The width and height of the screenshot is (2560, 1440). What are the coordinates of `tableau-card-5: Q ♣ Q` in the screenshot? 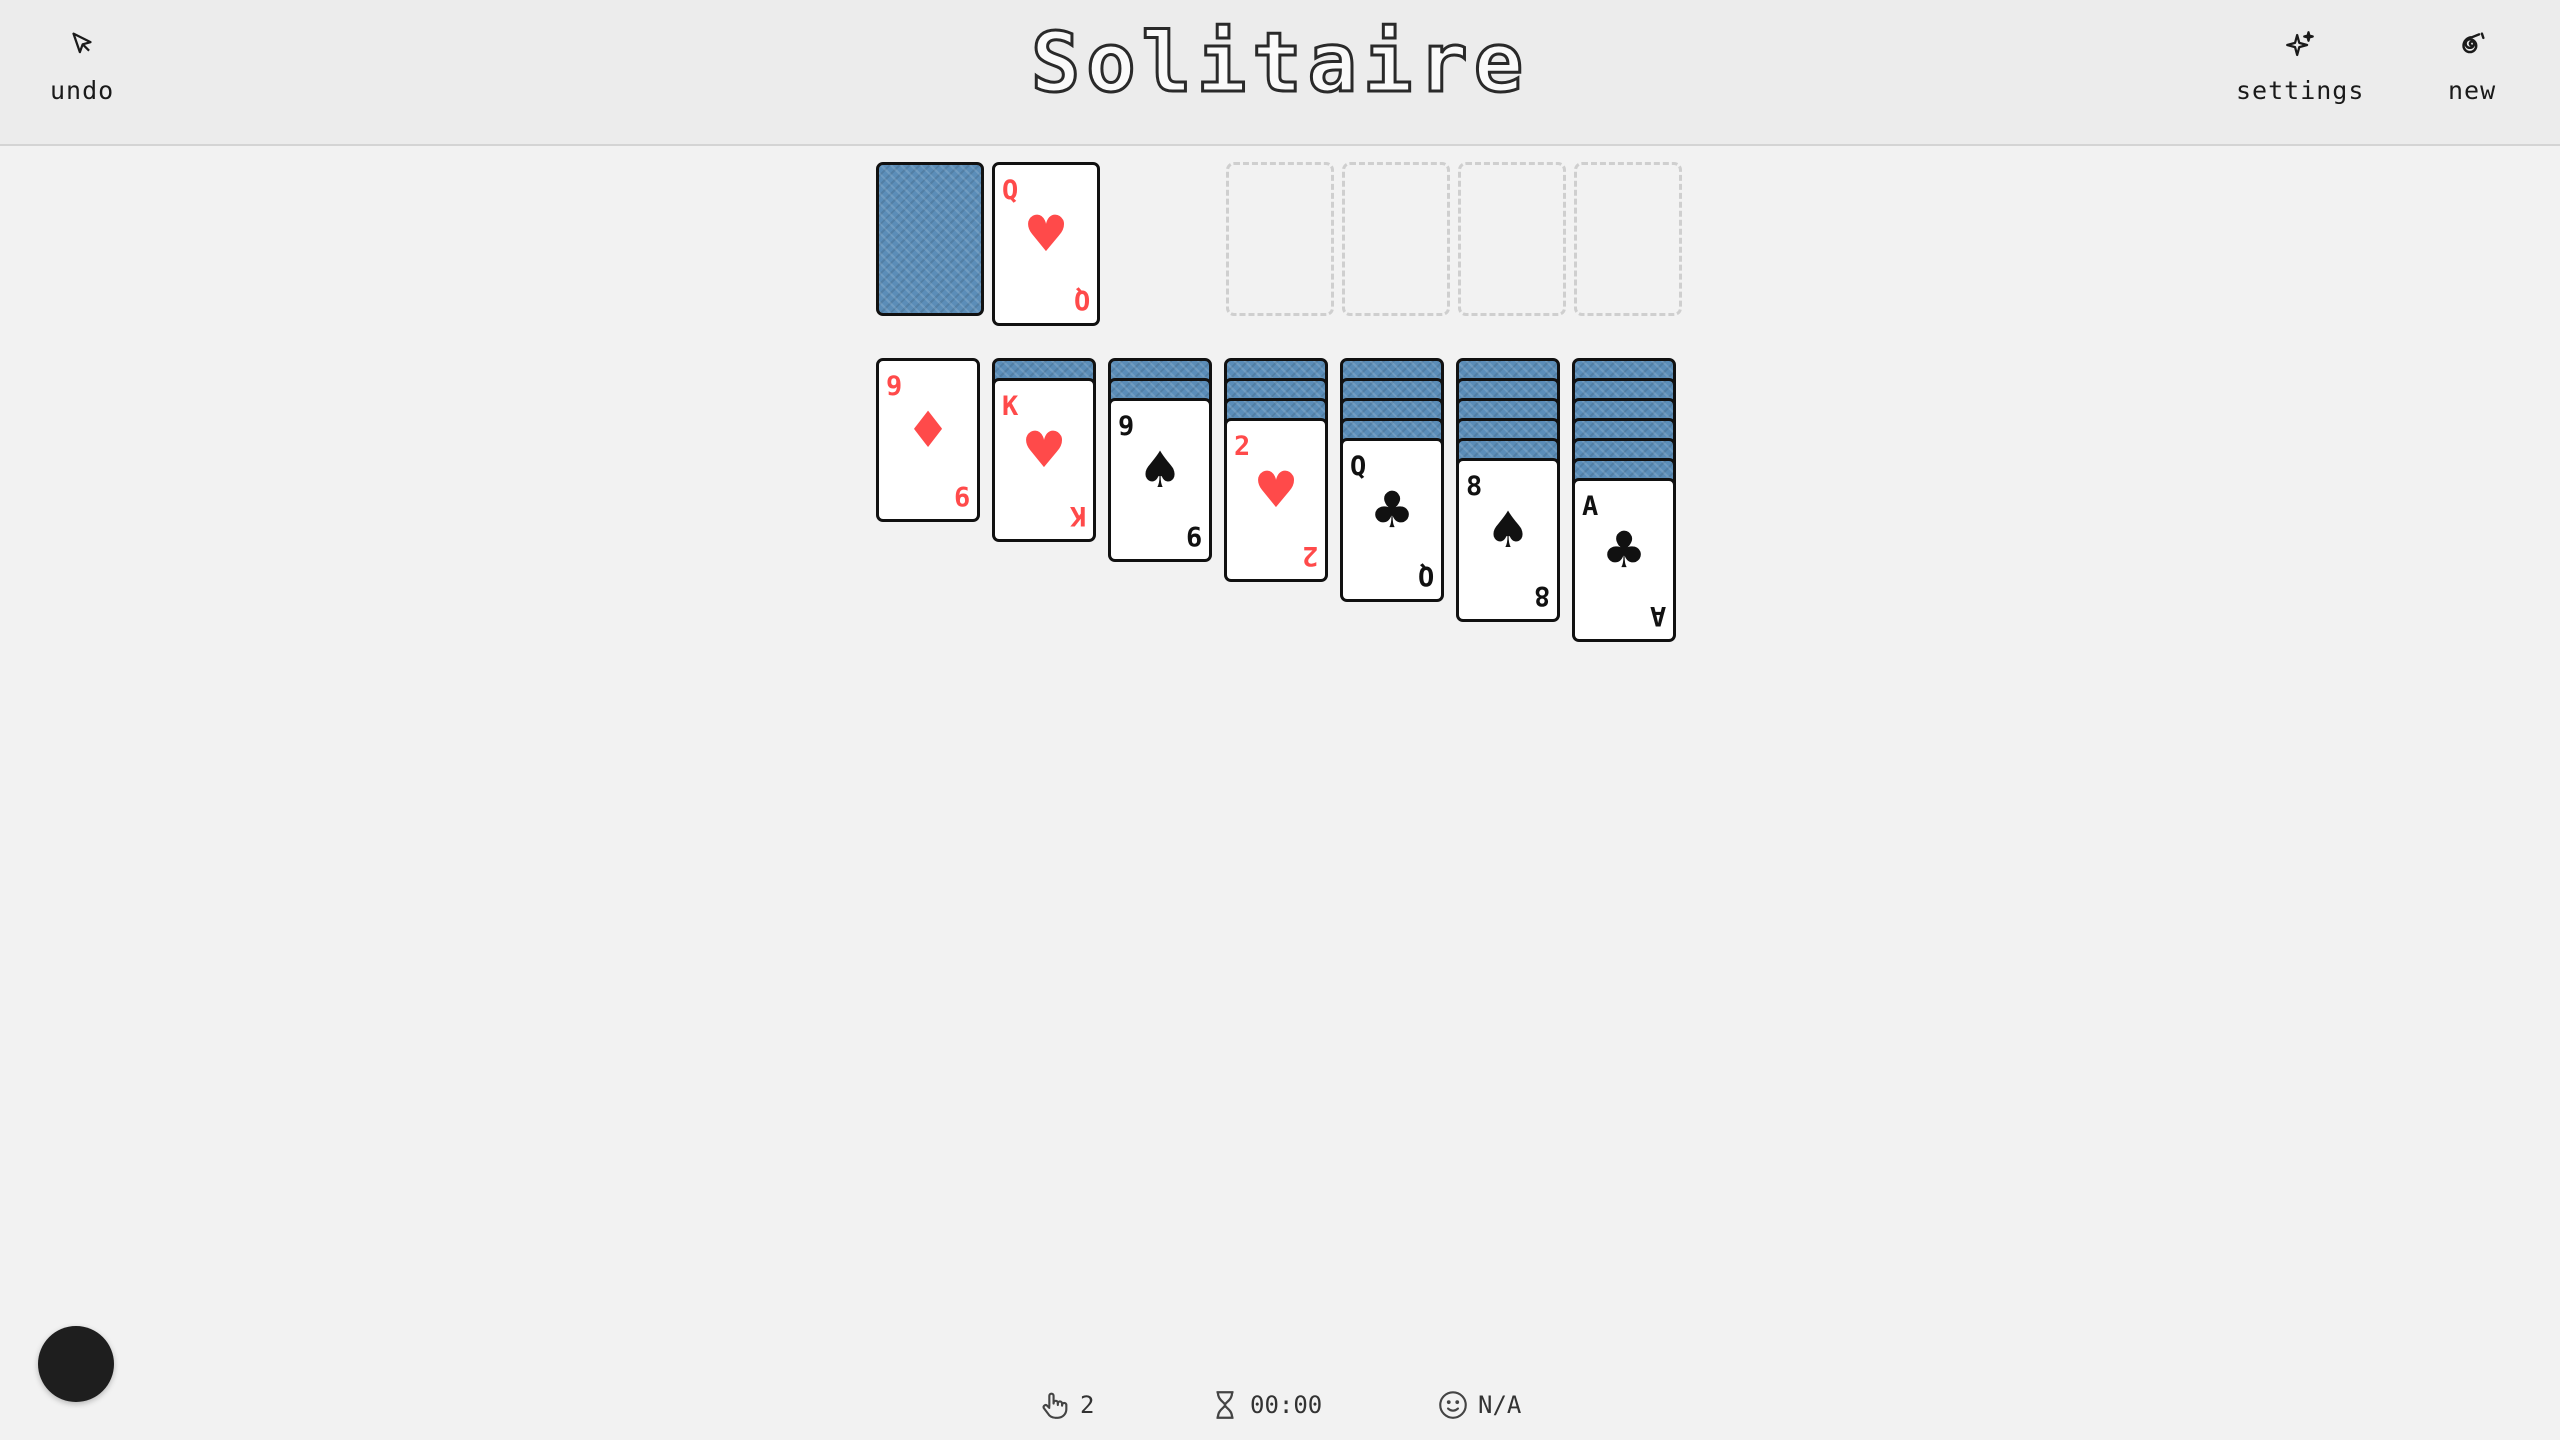 It's located at (1392, 520).